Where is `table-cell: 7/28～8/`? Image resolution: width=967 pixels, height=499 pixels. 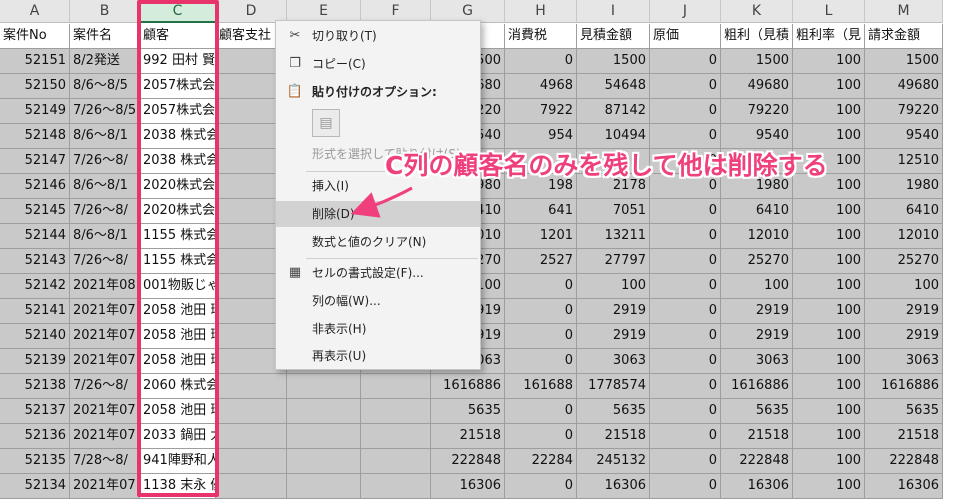
table-cell: 7/28～8/ is located at coordinates (105, 461).